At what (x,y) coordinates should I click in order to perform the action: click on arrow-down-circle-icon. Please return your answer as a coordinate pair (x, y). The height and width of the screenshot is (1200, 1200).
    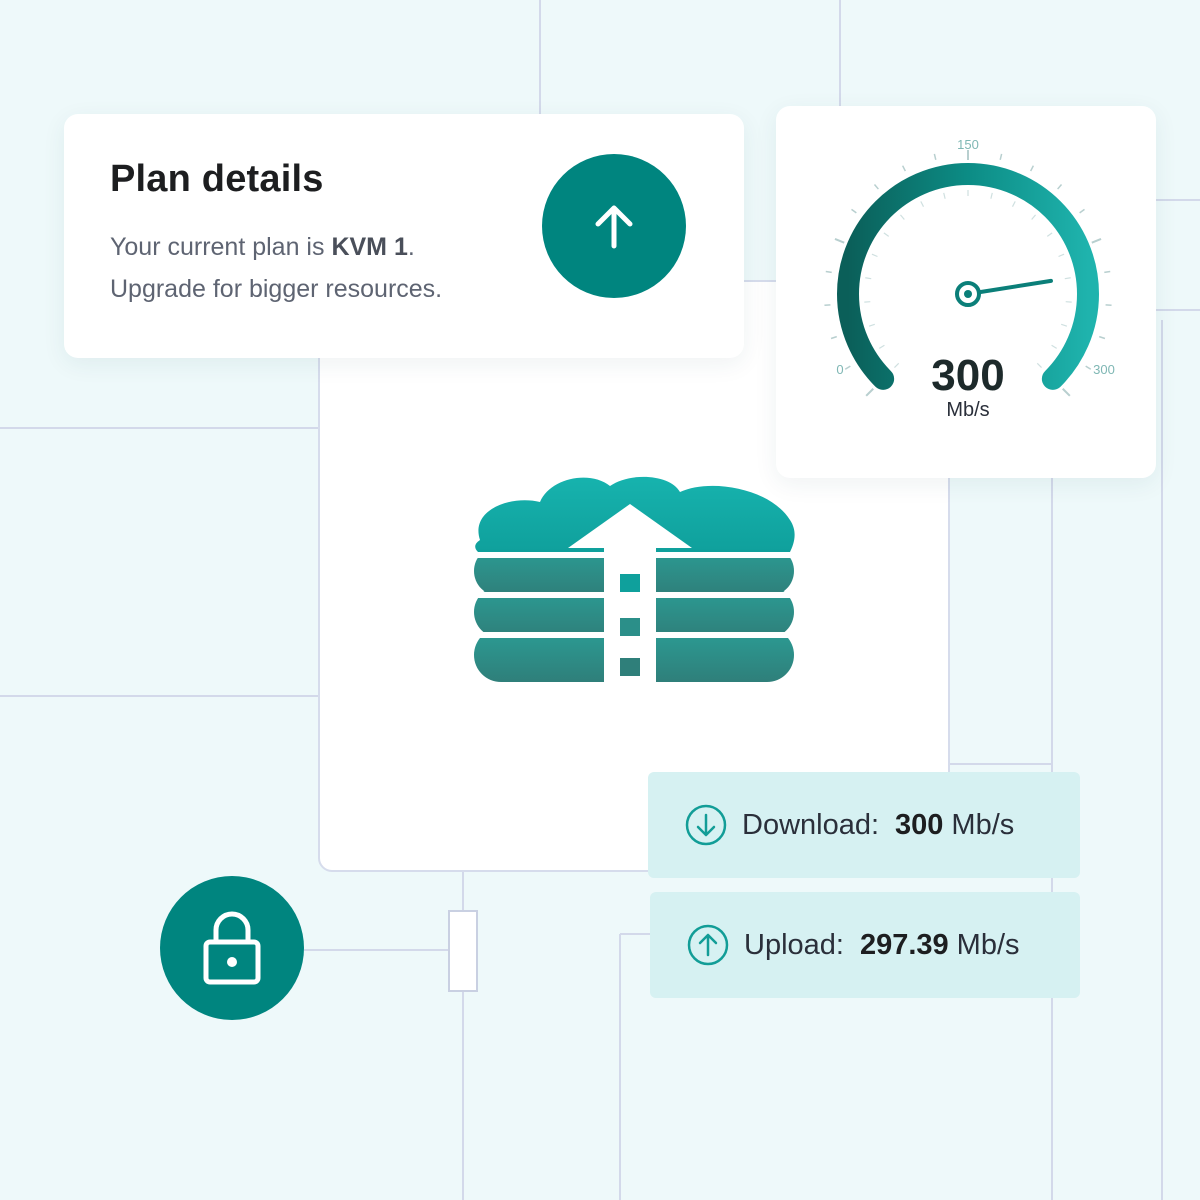
    Looking at the image, I should click on (706, 825).